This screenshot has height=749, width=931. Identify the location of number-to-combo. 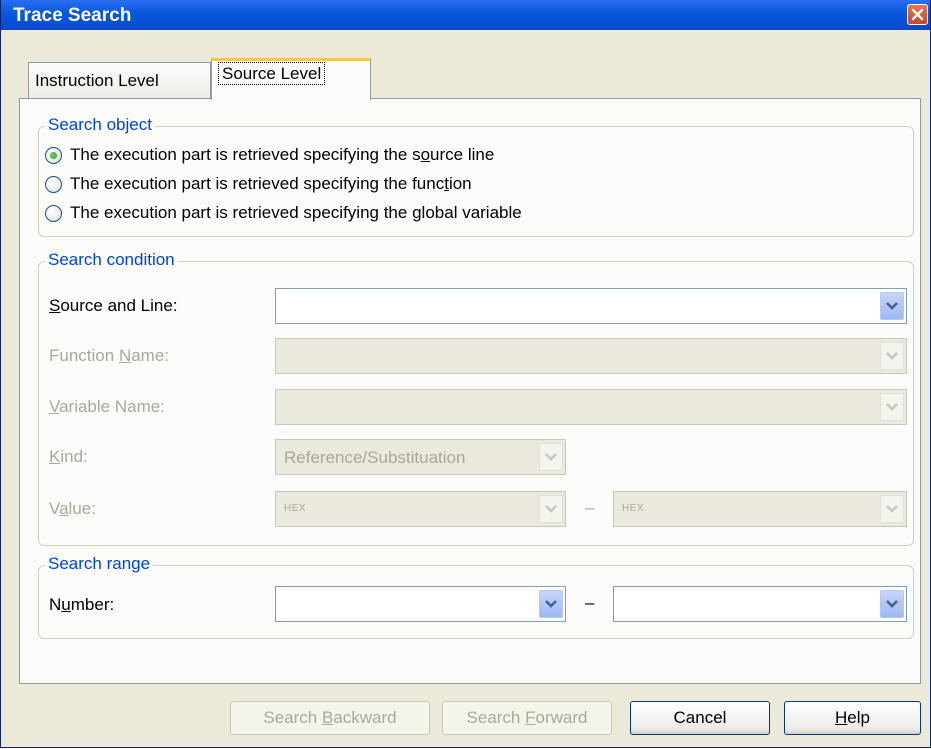
(760, 604).